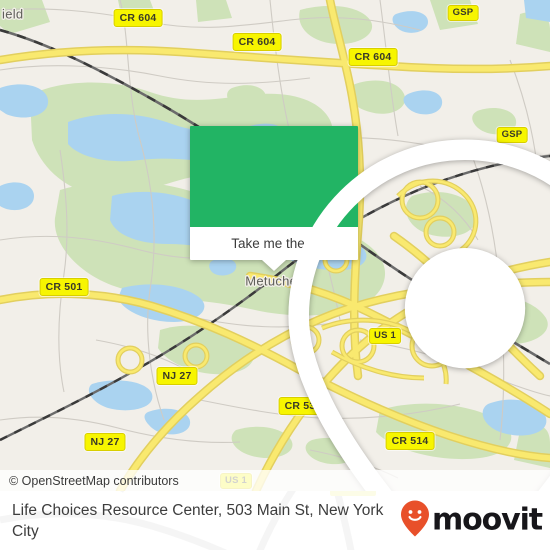 This screenshot has height=550, width=550. Describe the element at coordinates (373, 57) in the screenshot. I see `shield-cr-604-c: CR 604` at that location.